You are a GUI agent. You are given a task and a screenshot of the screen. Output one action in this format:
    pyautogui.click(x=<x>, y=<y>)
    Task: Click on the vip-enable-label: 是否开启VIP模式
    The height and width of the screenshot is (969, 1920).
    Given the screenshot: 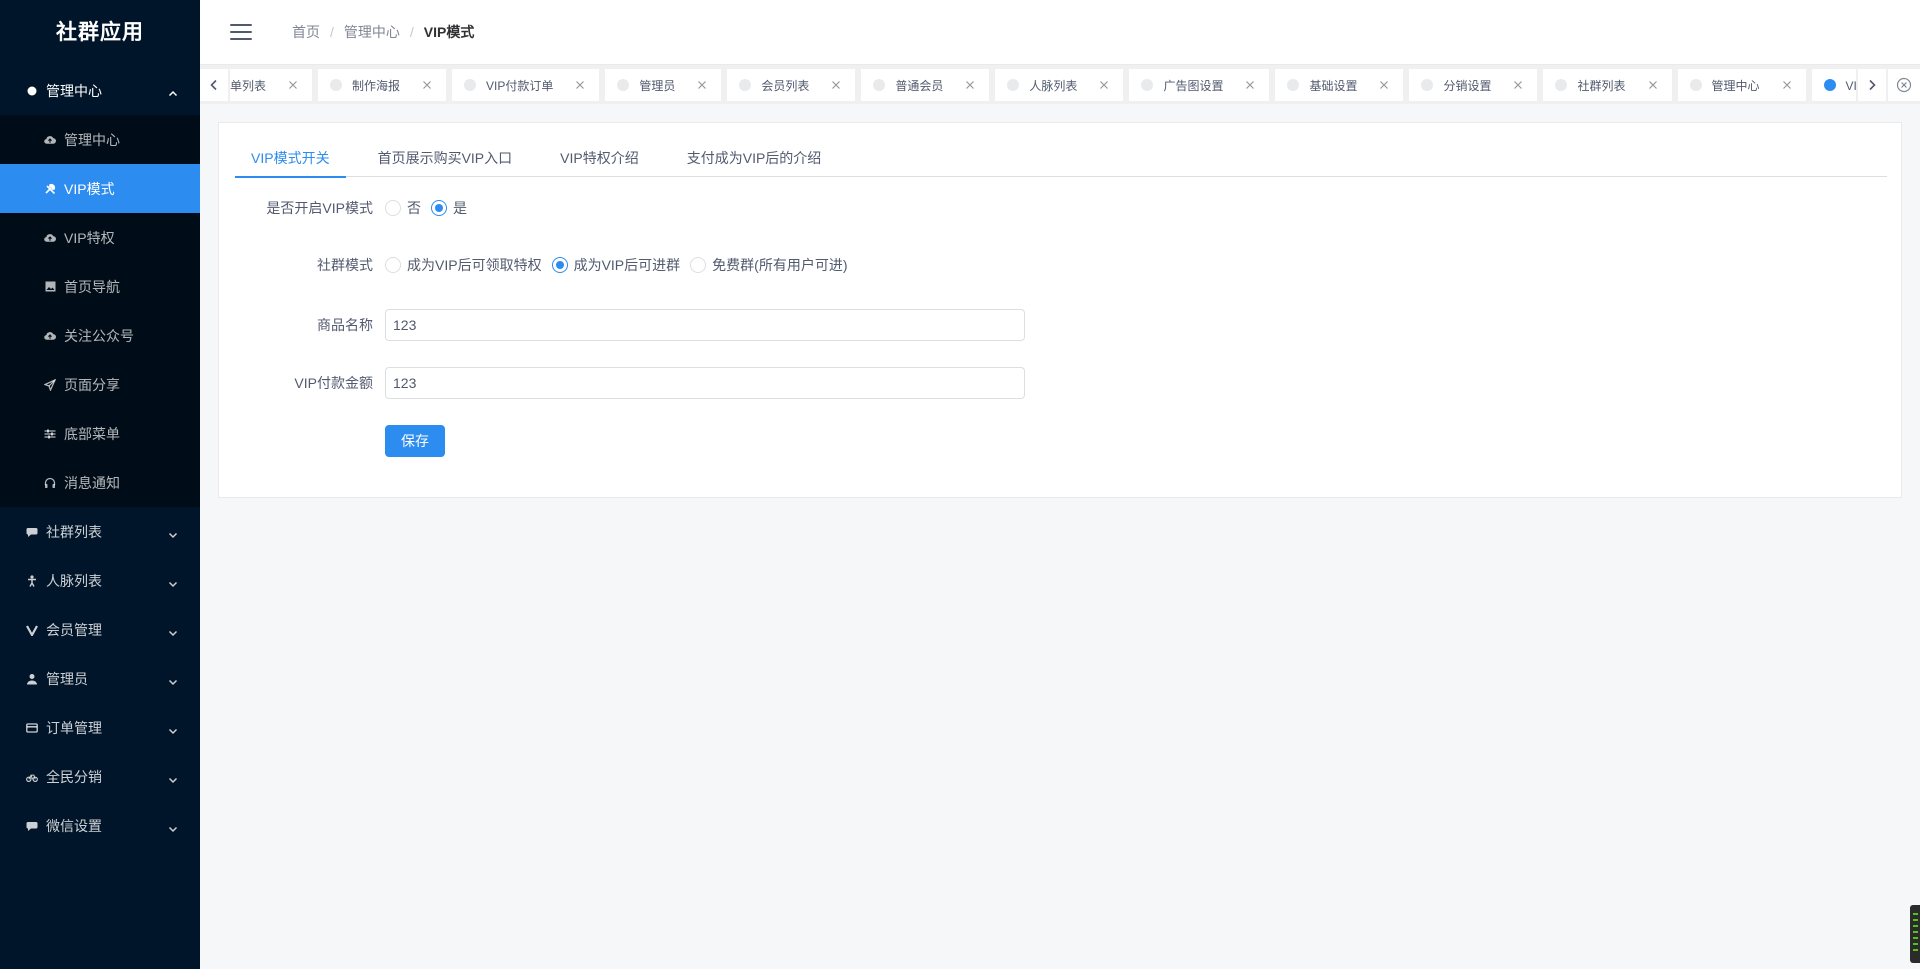 What is the action you would take?
    pyautogui.click(x=319, y=208)
    